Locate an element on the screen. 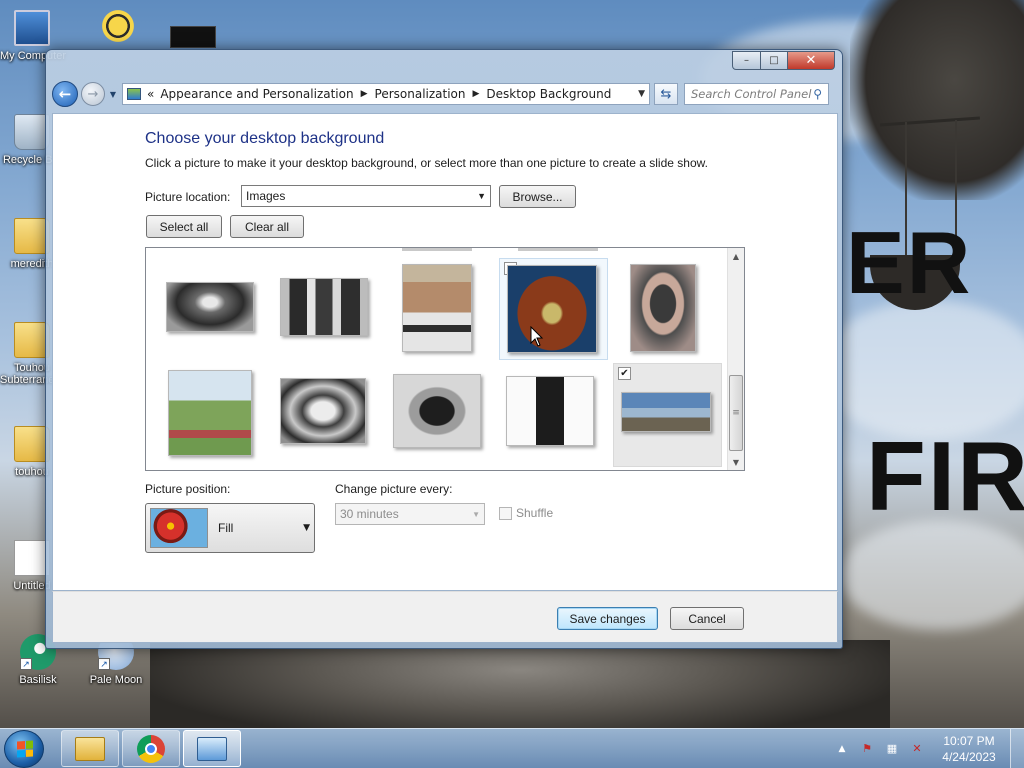  shuffle-label: Shuffle is located at coordinates (535, 513).